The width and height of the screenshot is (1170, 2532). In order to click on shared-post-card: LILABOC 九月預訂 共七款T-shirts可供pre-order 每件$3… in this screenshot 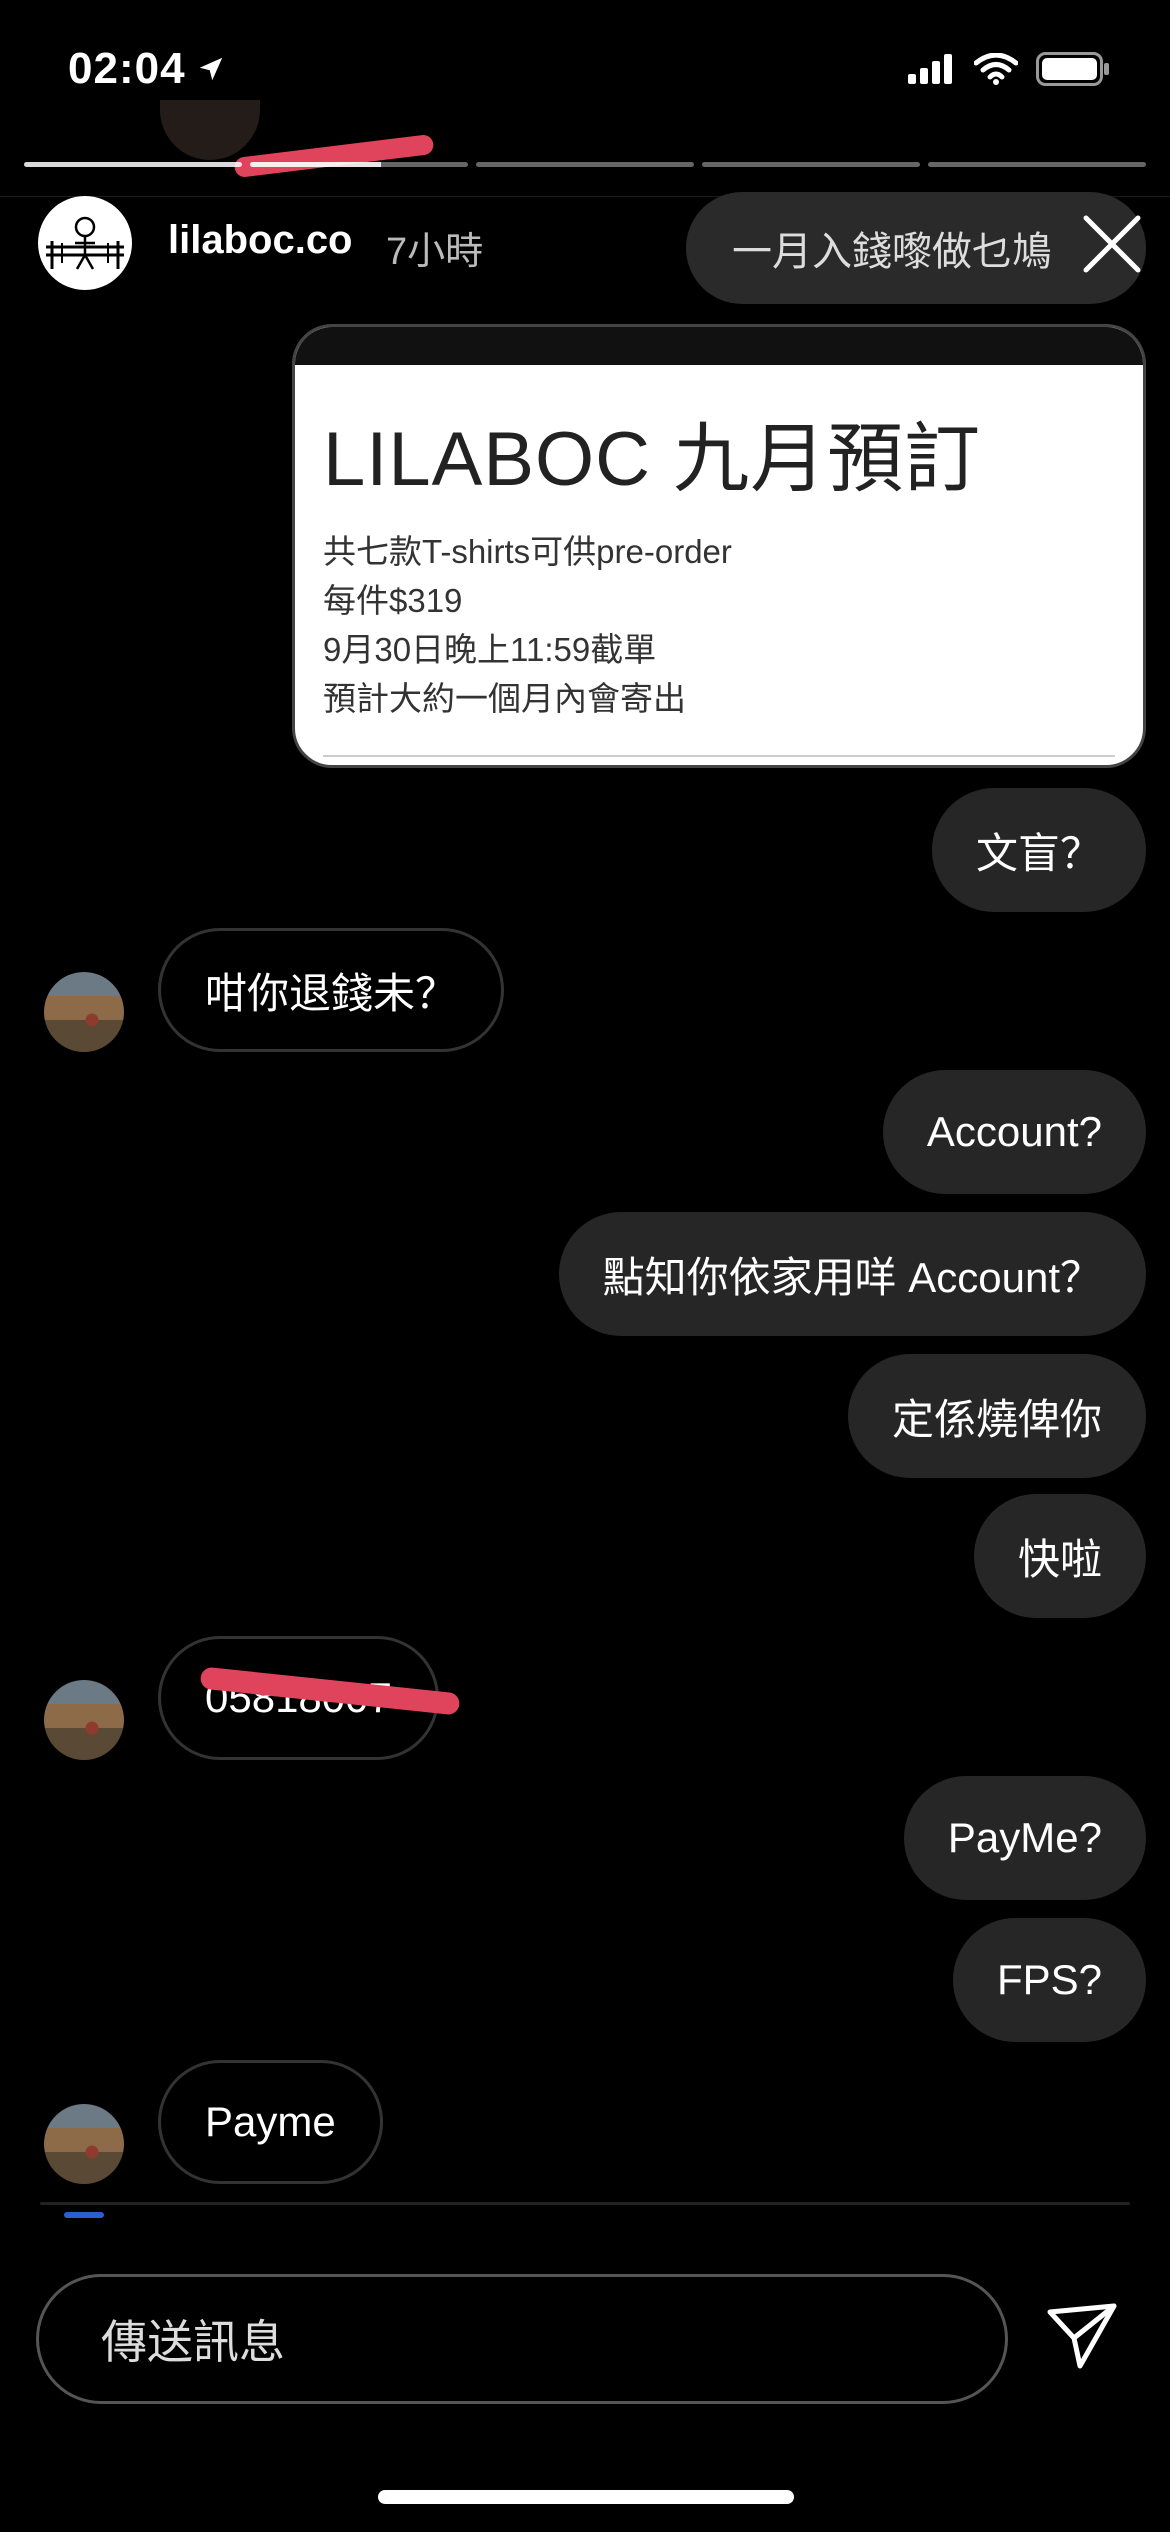, I will do `click(719, 546)`.